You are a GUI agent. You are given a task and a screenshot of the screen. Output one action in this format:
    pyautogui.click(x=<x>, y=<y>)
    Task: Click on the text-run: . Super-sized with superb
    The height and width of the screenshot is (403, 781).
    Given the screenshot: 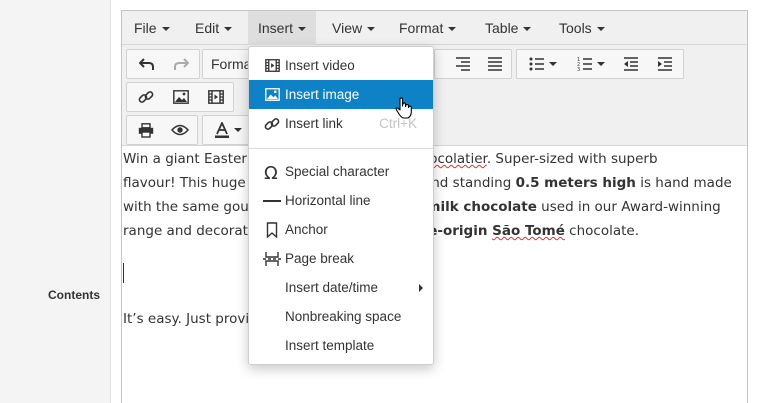 What is the action you would take?
    pyautogui.click(x=572, y=159)
    